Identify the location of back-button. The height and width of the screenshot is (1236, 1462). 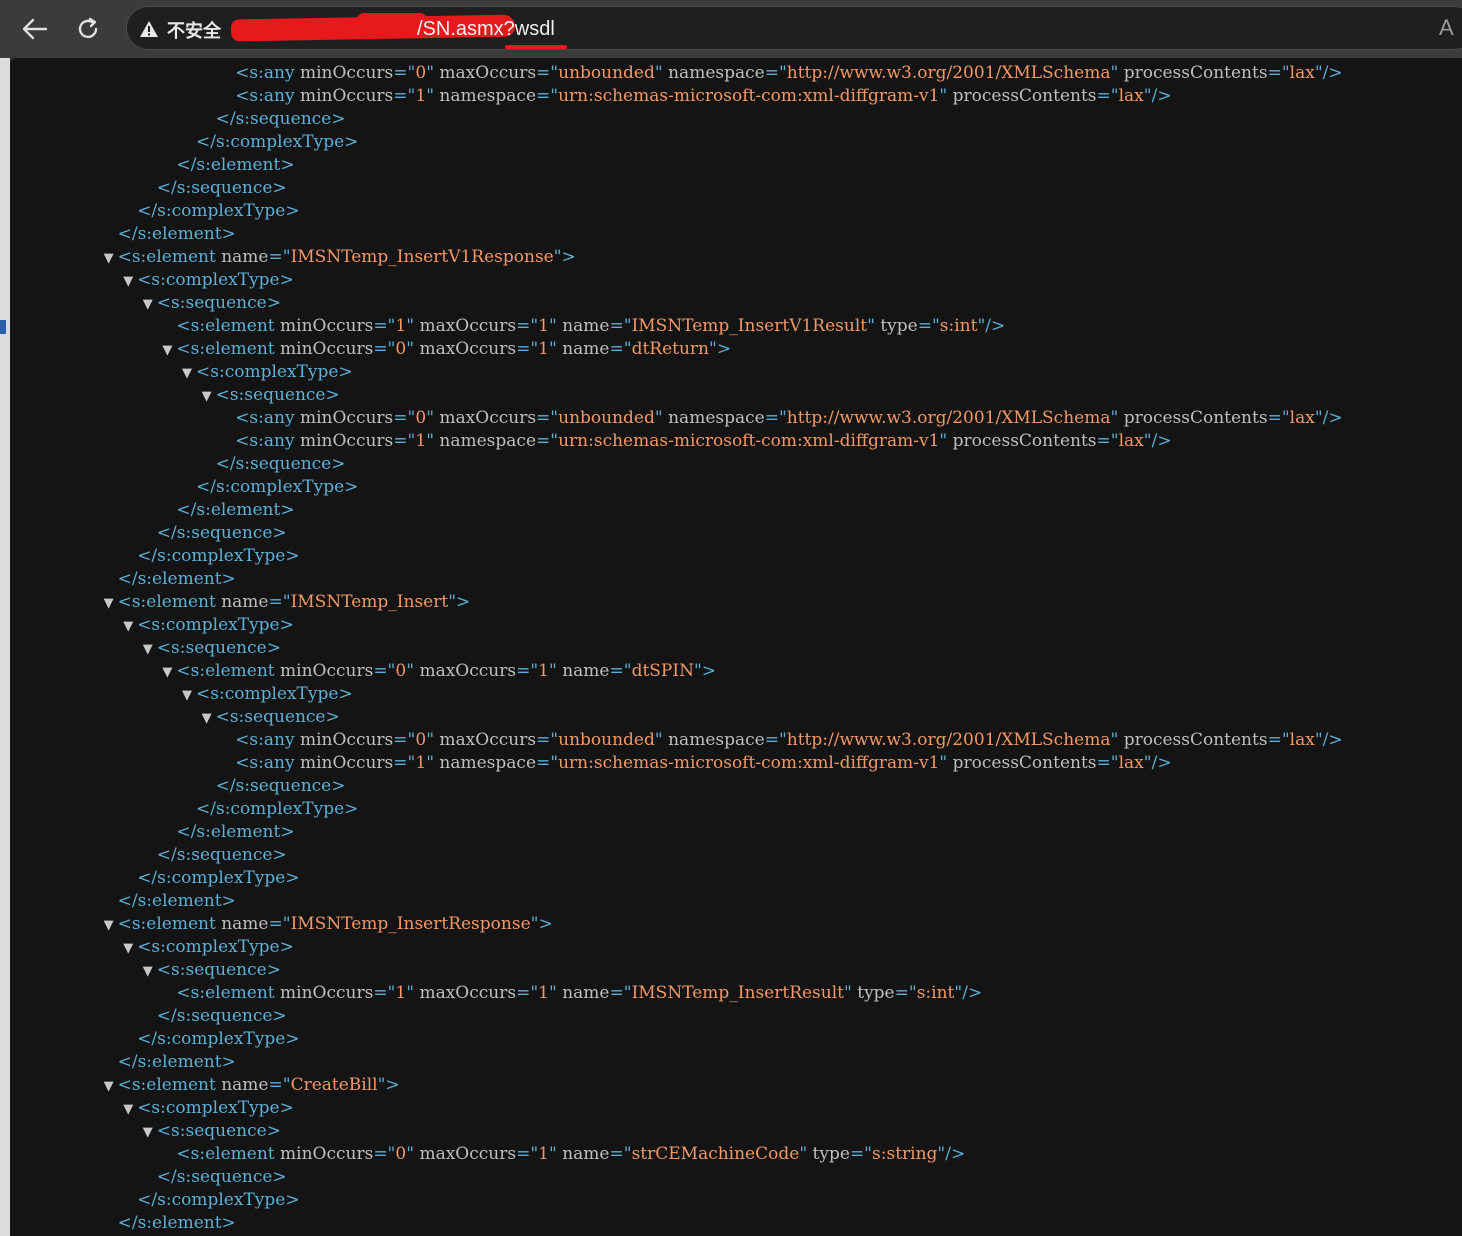
(34, 29).